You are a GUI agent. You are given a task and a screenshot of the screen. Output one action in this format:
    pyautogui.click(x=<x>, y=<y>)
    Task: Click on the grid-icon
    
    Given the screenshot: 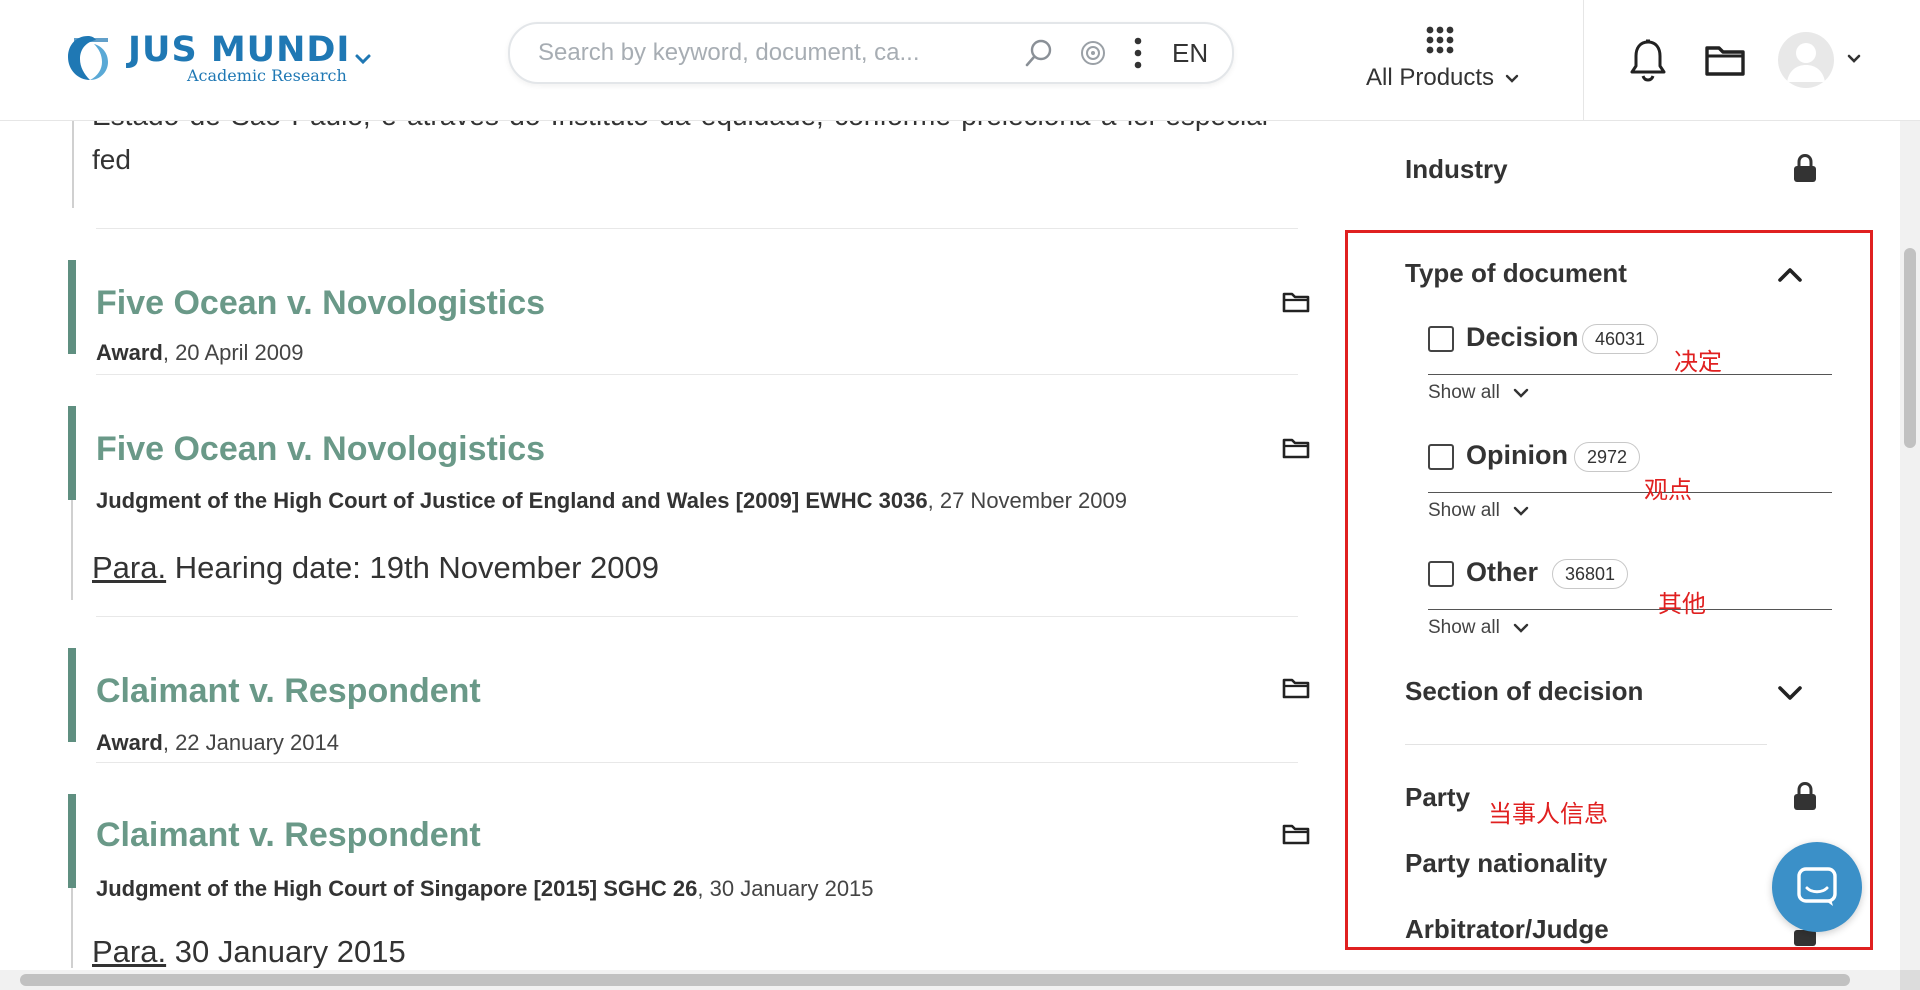 What is the action you would take?
    pyautogui.click(x=1440, y=40)
    